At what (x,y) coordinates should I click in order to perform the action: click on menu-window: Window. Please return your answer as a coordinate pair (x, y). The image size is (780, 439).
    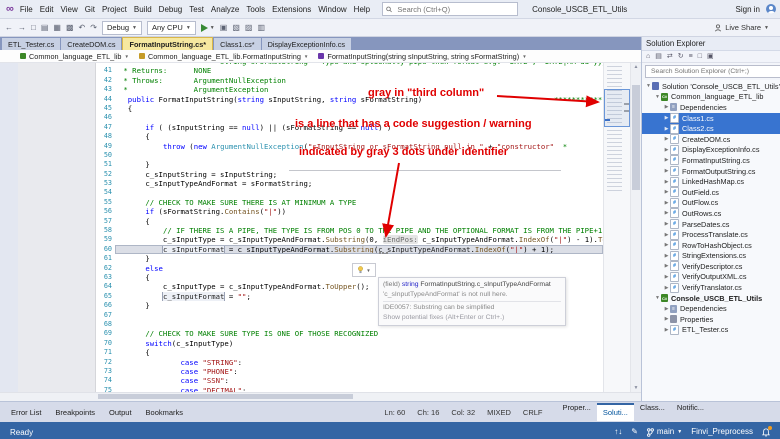
    Looking at the image, I should click on (332, 9).